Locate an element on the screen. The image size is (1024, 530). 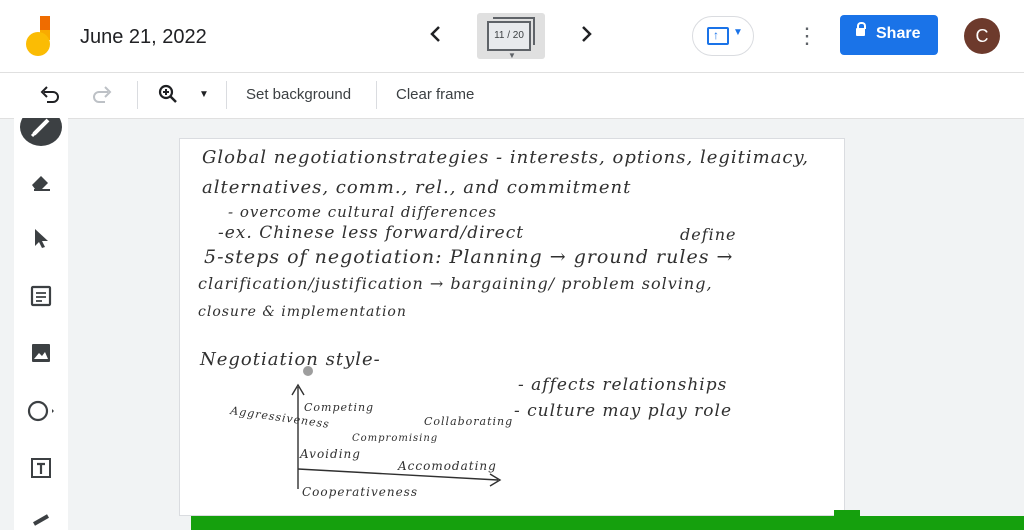
caret-down-icon: ▼ is located at coordinates (512, 55).